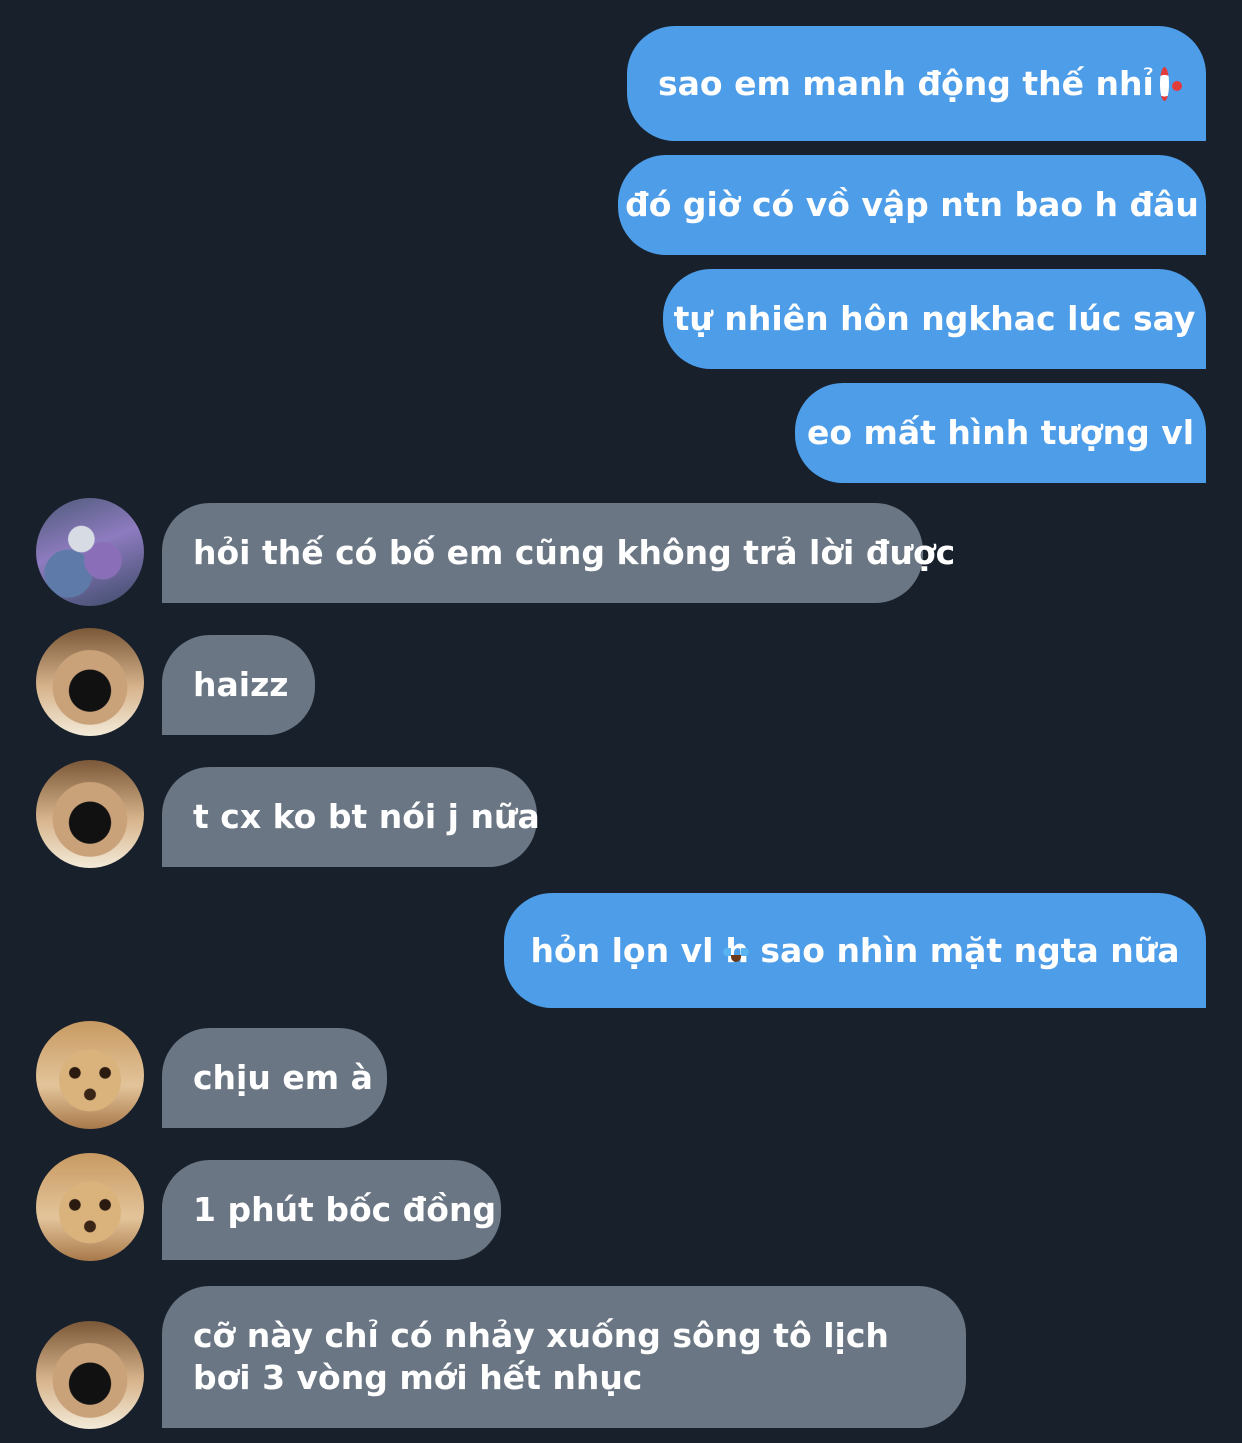  I want to click on message-text: eo mất hình tượng vl, so click(1000, 432).